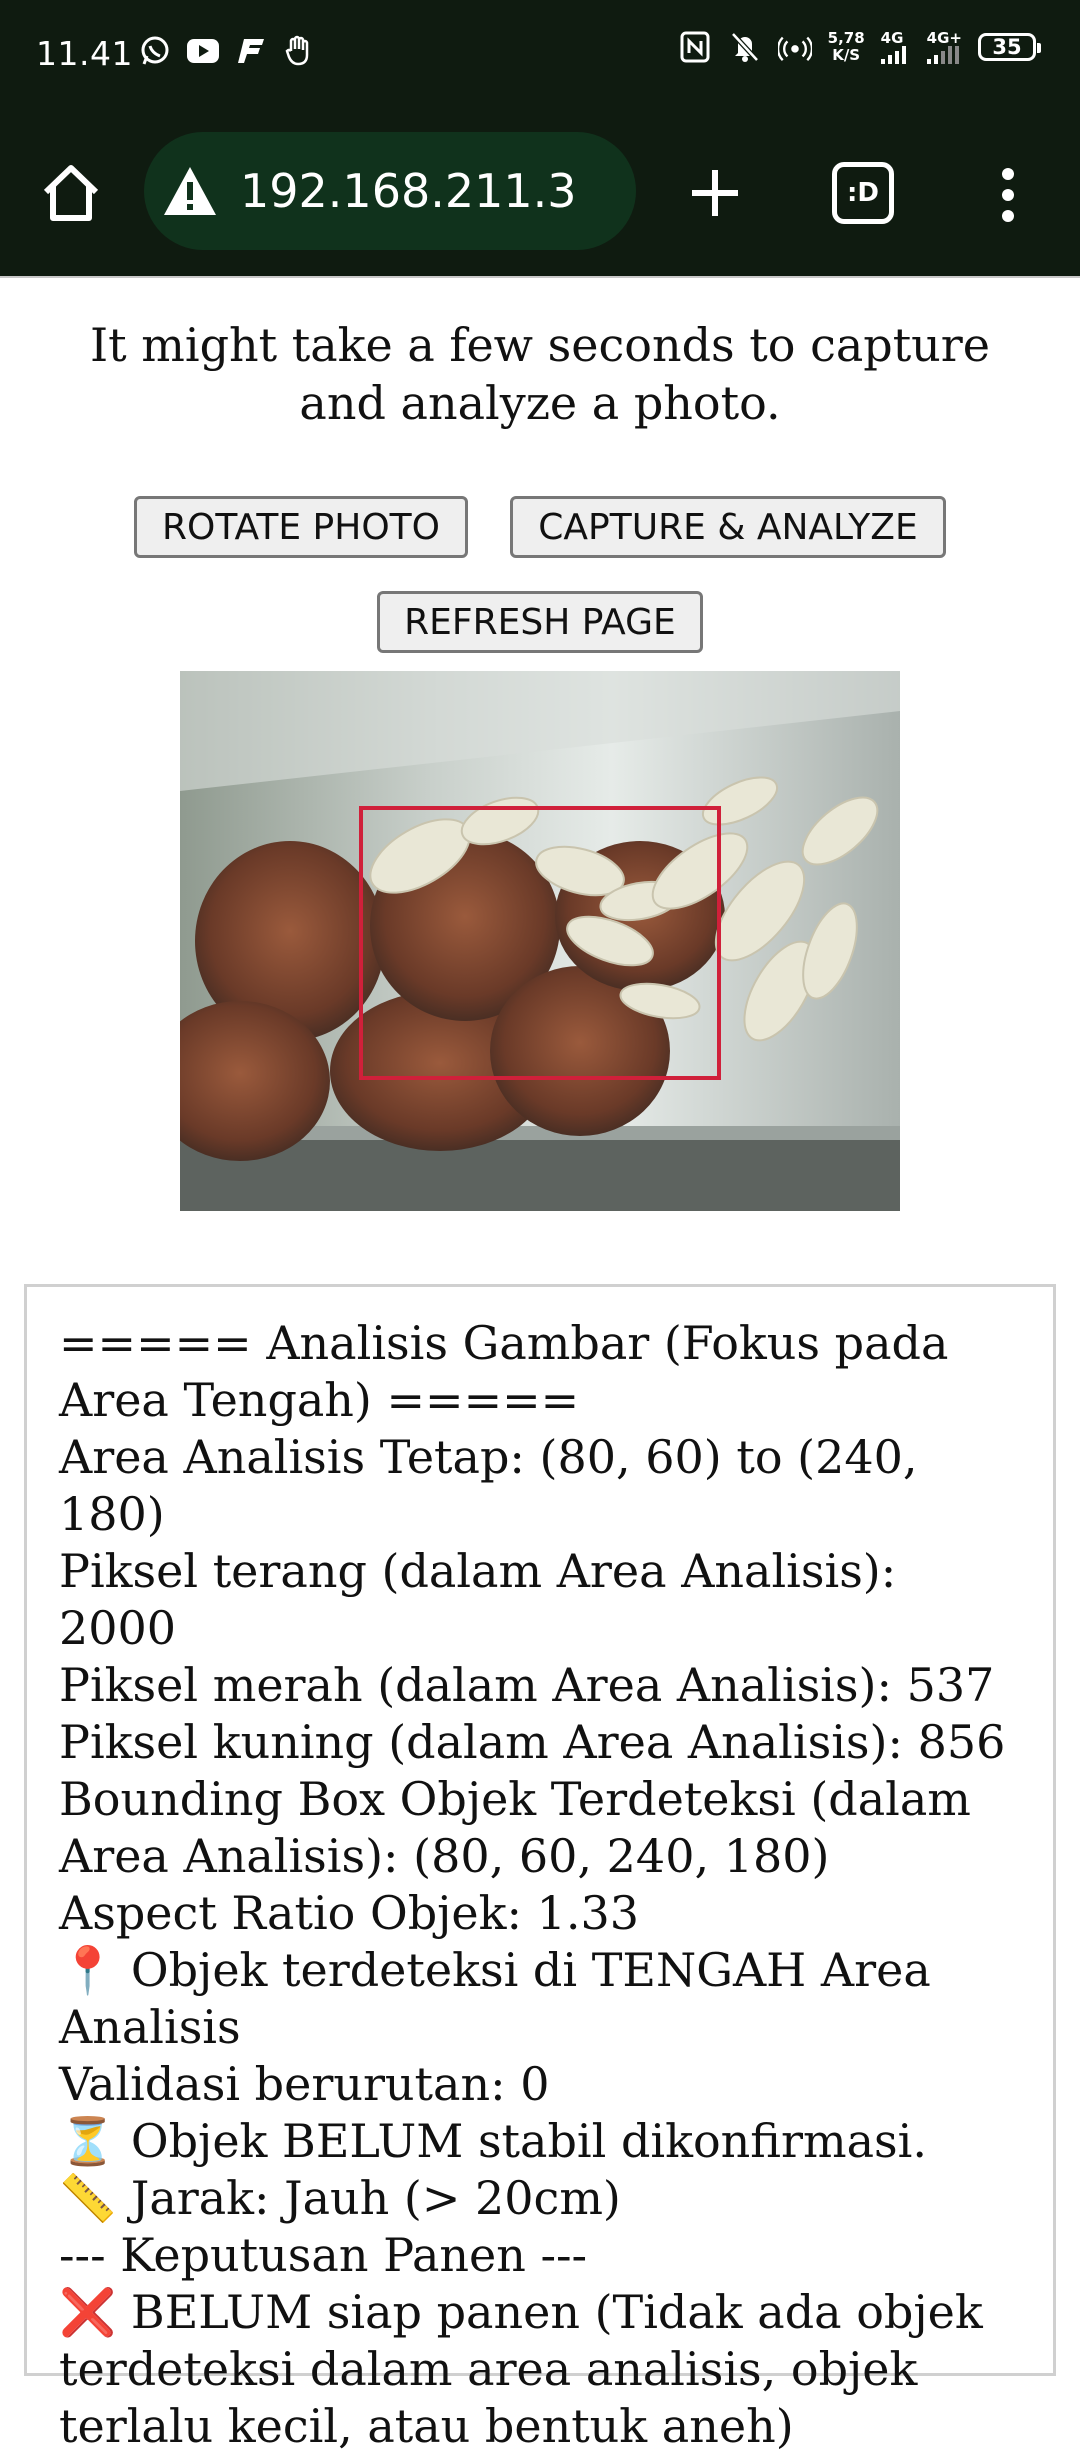 The height and width of the screenshot is (2455, 1080). What do you see at coordinates (340, 2198) in the screenshot?
I see `distance-status: 📏 Jarak: Jauh (> 20cm)` at bounding box center [340, 2198].